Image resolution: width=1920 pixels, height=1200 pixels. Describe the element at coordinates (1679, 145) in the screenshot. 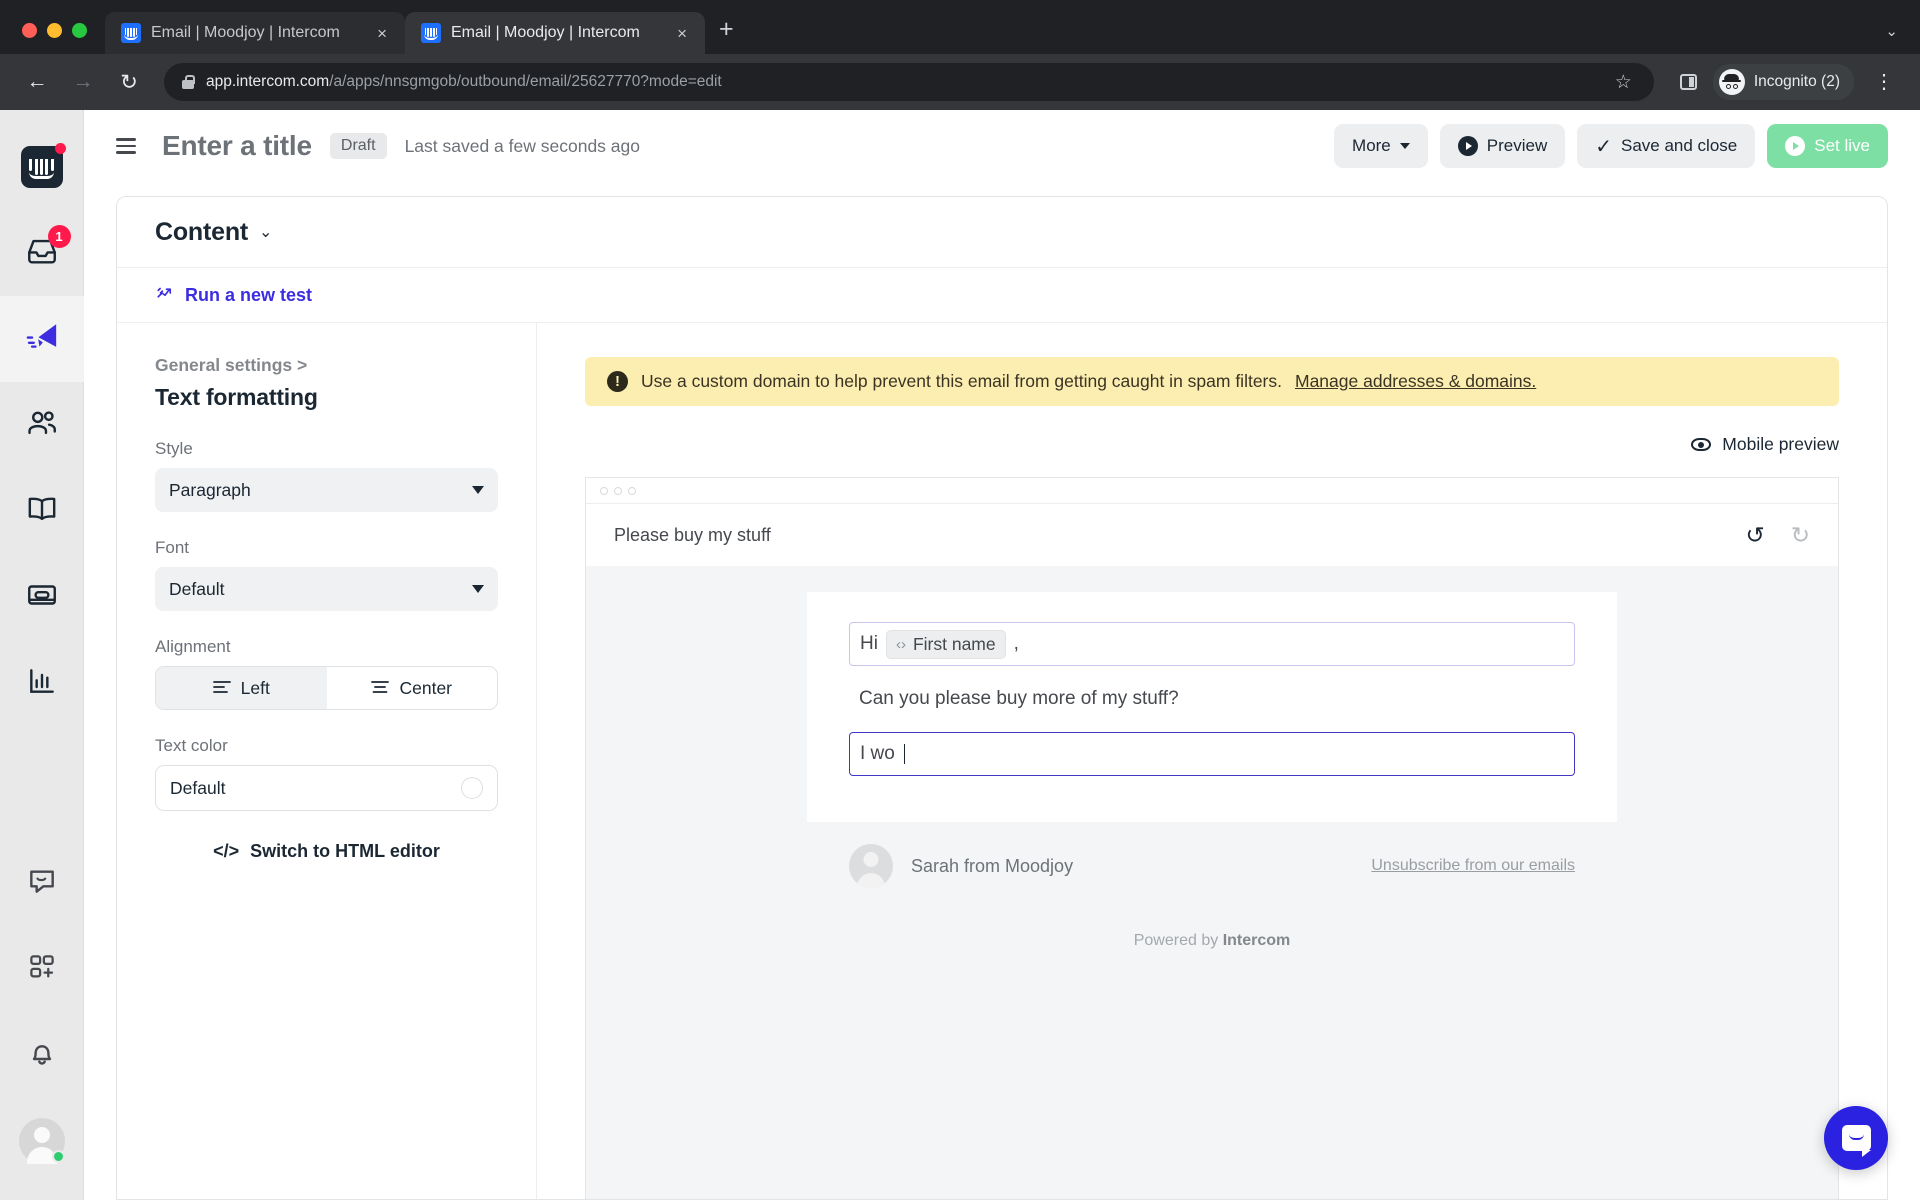

I see `save-and-close-label: Save and close` at that location.